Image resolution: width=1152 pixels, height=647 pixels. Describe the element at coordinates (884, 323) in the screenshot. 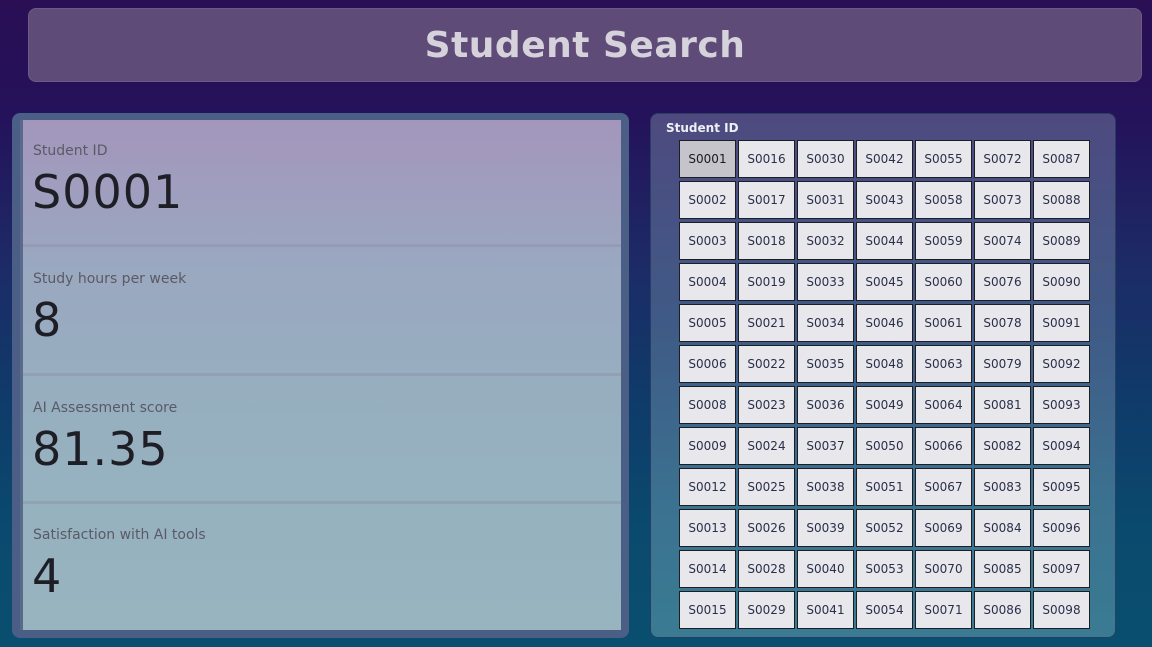

I see `slicer-item-s0046: S0046` at that location.